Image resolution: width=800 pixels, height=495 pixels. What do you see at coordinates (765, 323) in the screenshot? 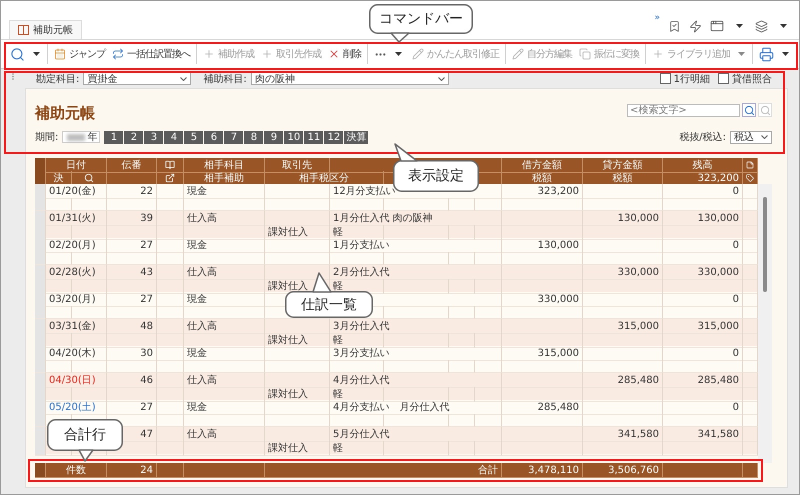
I see `scrollbar` at bounding box center [765, 323].